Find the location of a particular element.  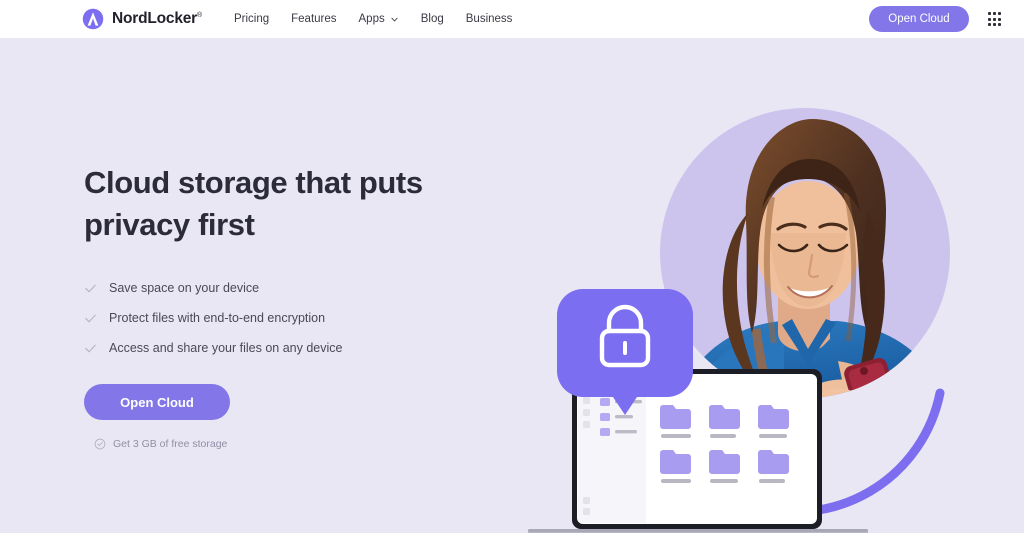

nav-item-apps: Apps is located at coordinates (379, 19).